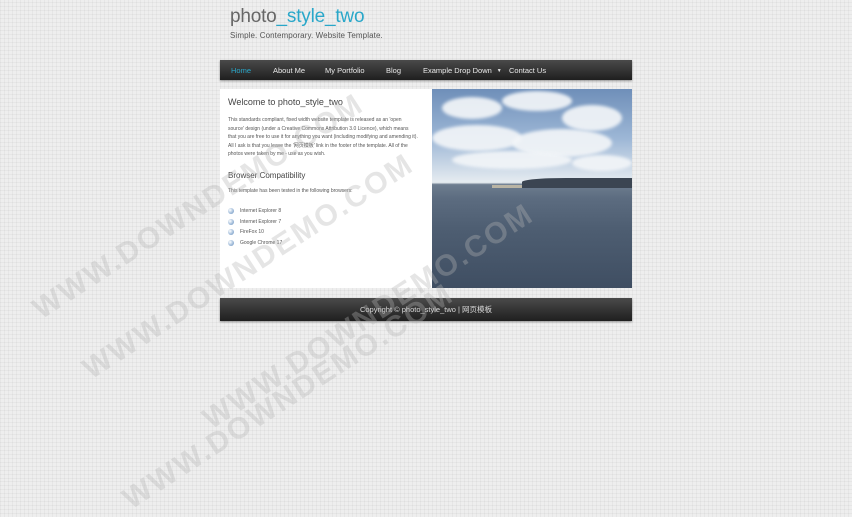 The image size is (852, 517). I want to click on list-item: Internet Explorer 7, so click(323, 221).